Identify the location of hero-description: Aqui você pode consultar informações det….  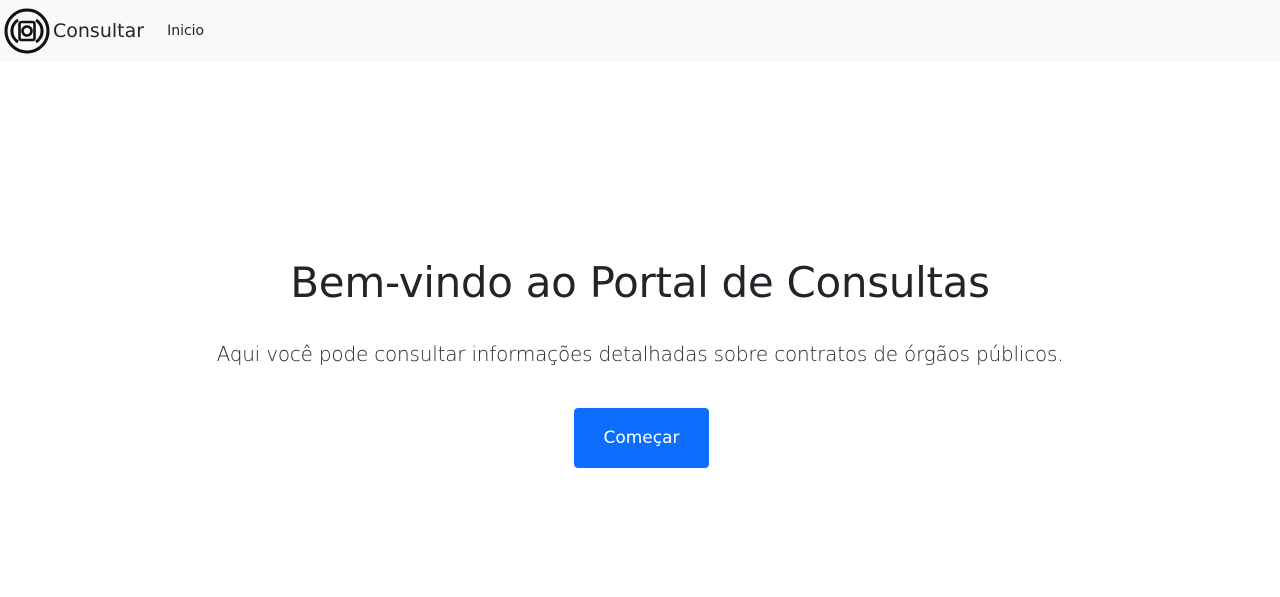
(640, 354).